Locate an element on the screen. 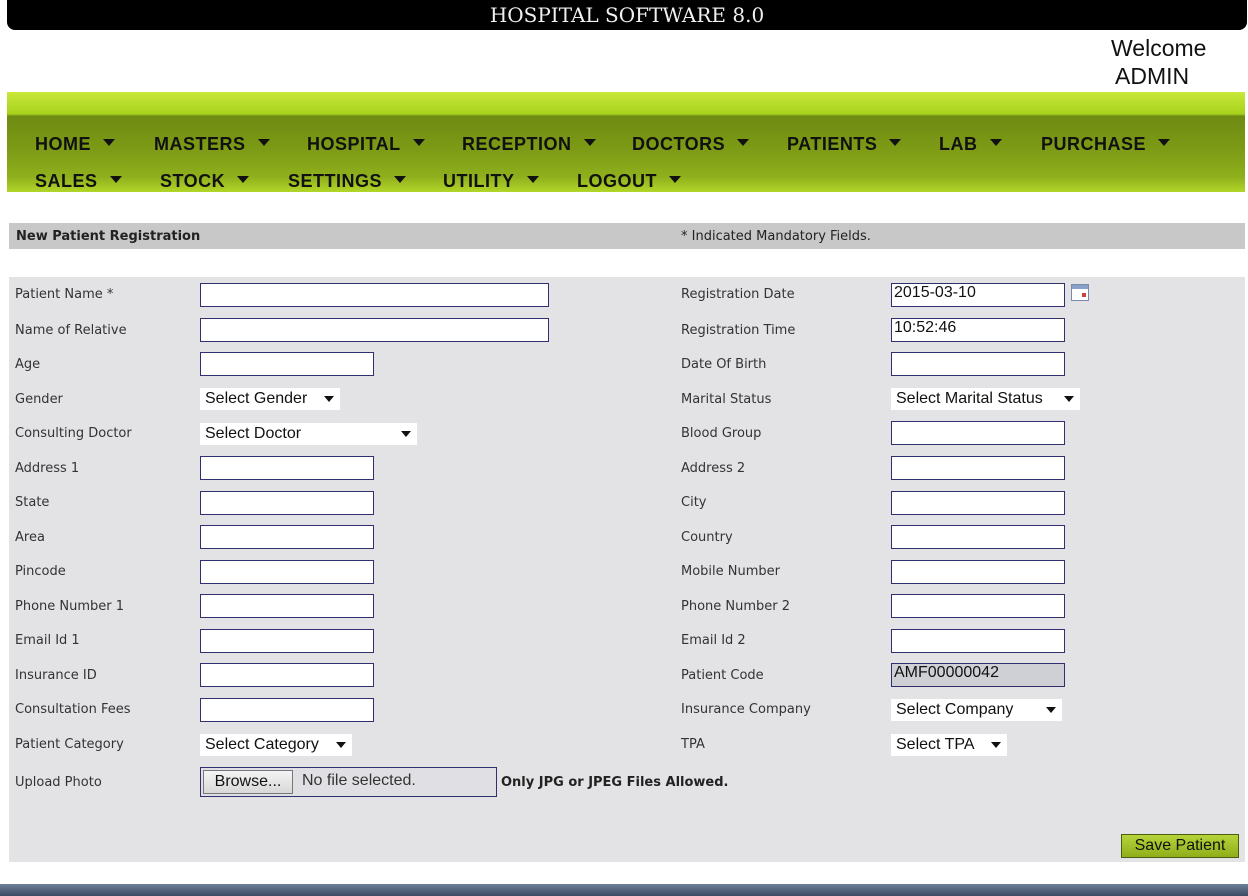  nav-sales: SALES is located at coordinates (78, 181).